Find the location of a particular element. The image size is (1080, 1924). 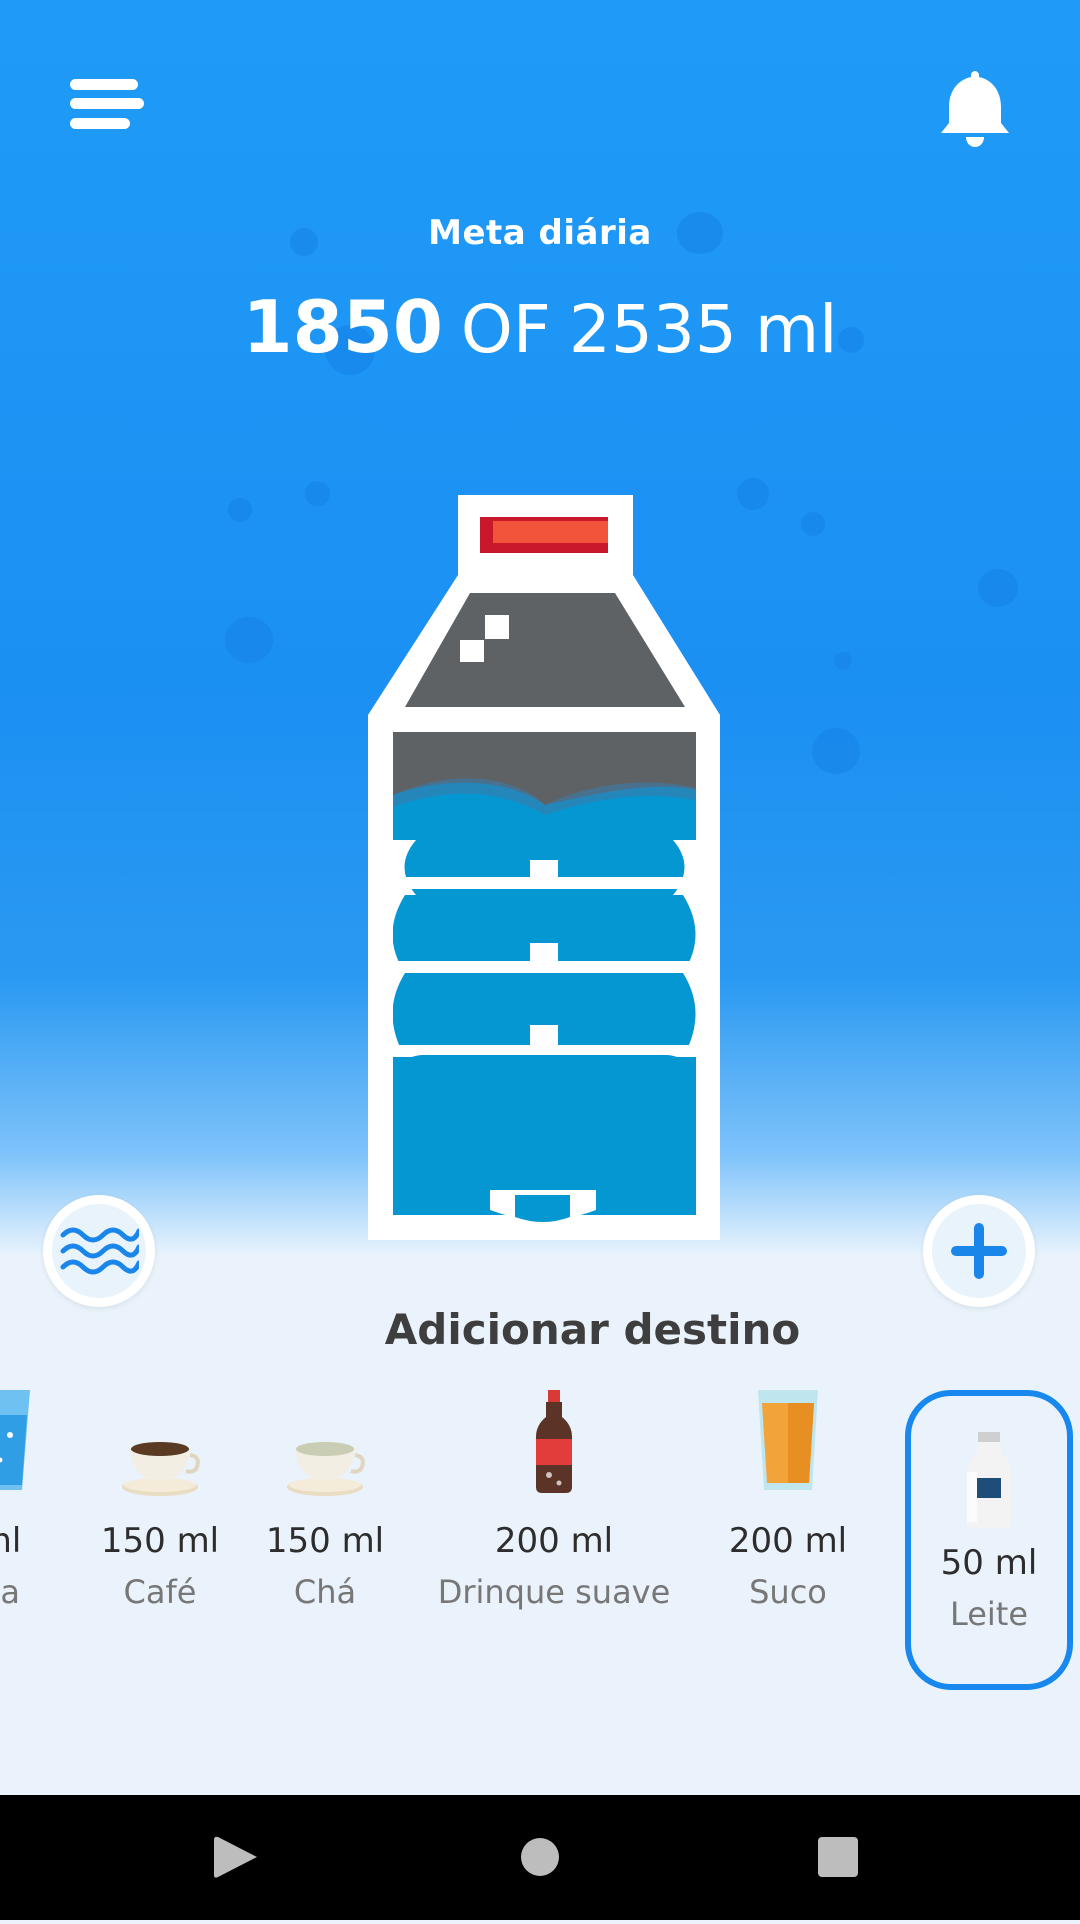

back-icon is located at coordinates (235, 1857).